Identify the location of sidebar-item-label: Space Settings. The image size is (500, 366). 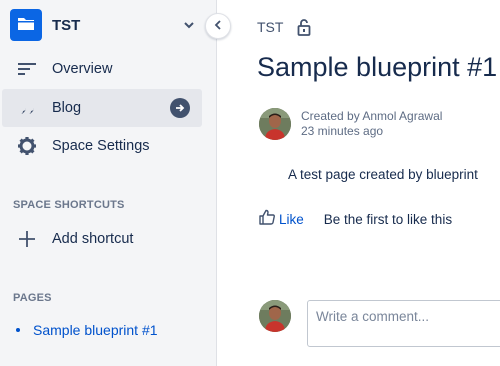
(101, 146).